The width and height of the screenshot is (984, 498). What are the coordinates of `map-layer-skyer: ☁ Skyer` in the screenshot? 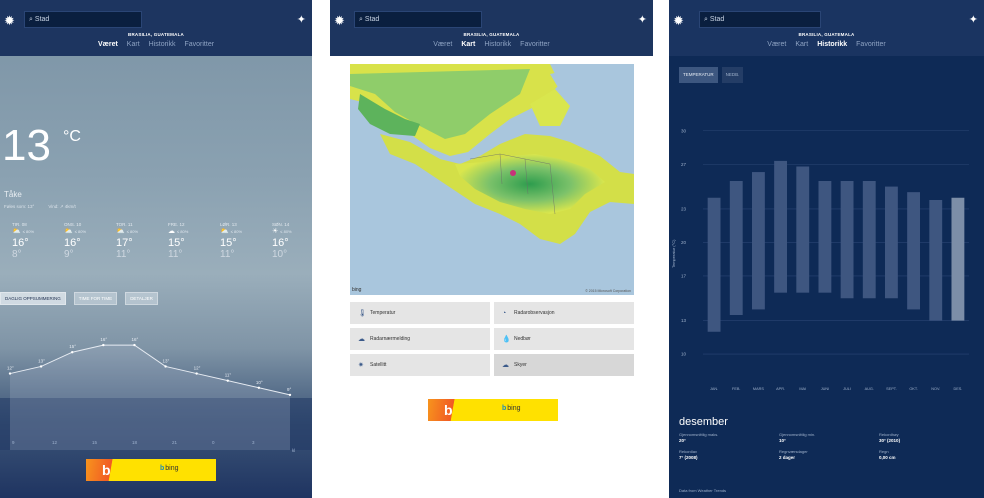 It's located at (564, 365).